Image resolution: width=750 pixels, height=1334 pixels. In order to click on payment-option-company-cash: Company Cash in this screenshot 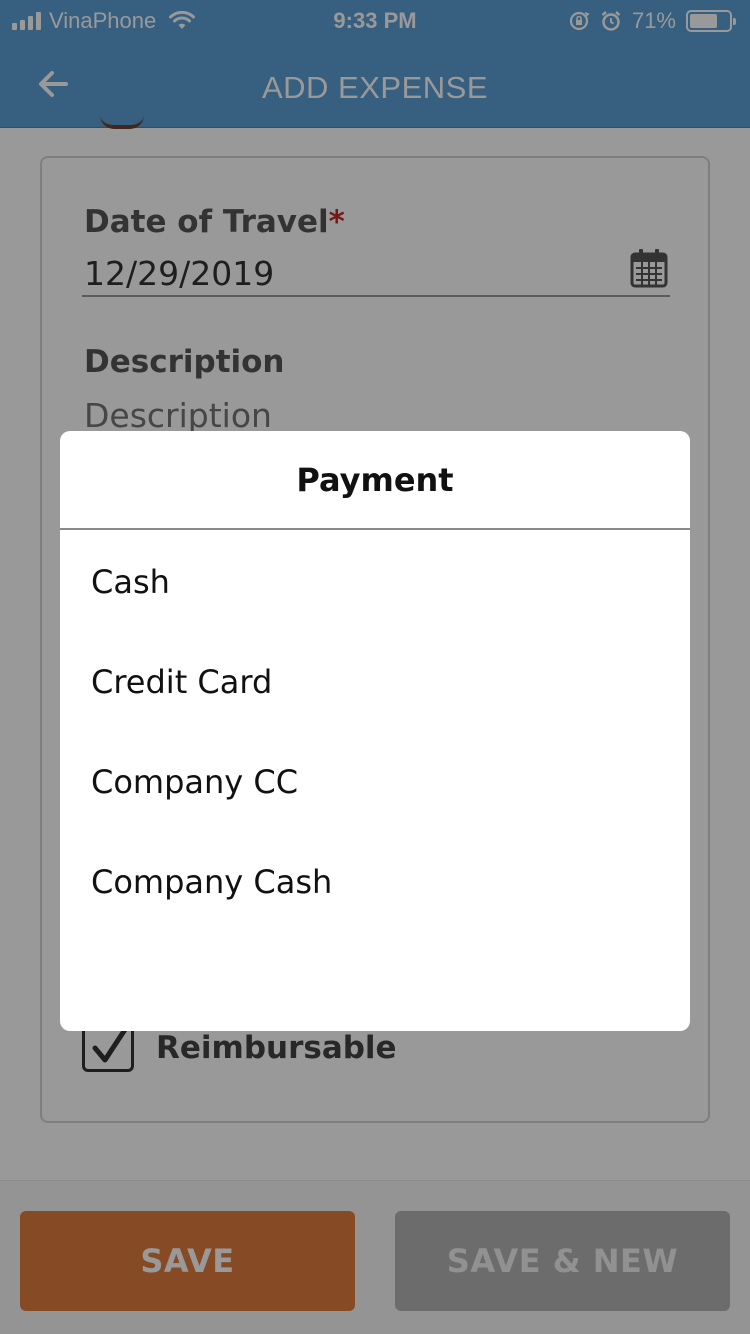, I will do `click(375, 882)`.